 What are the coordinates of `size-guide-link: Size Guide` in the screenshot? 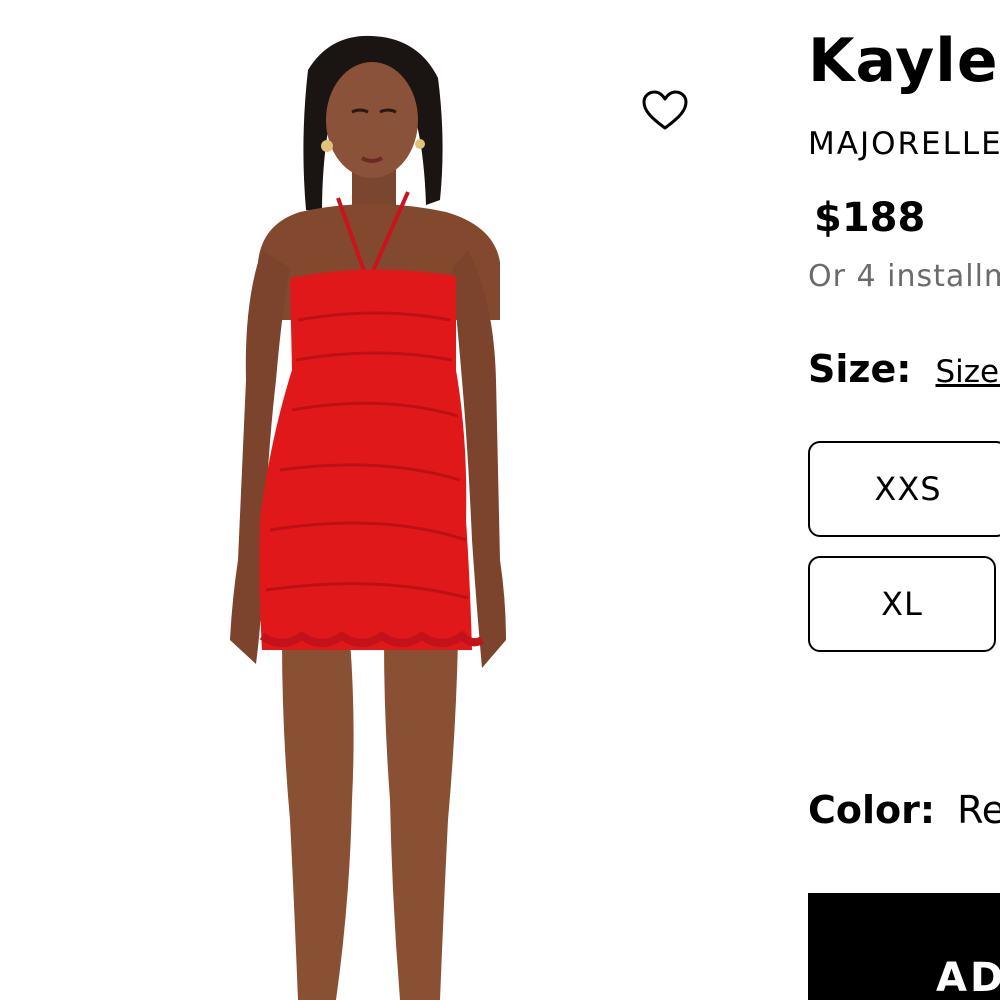 It's located at (967, 372).